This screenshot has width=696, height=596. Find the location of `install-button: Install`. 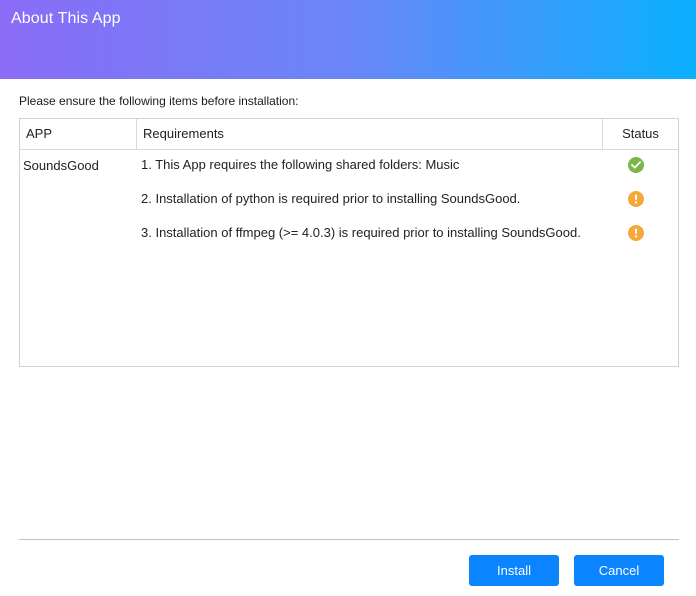

install-button: Install is located at coordinates (514, 570).